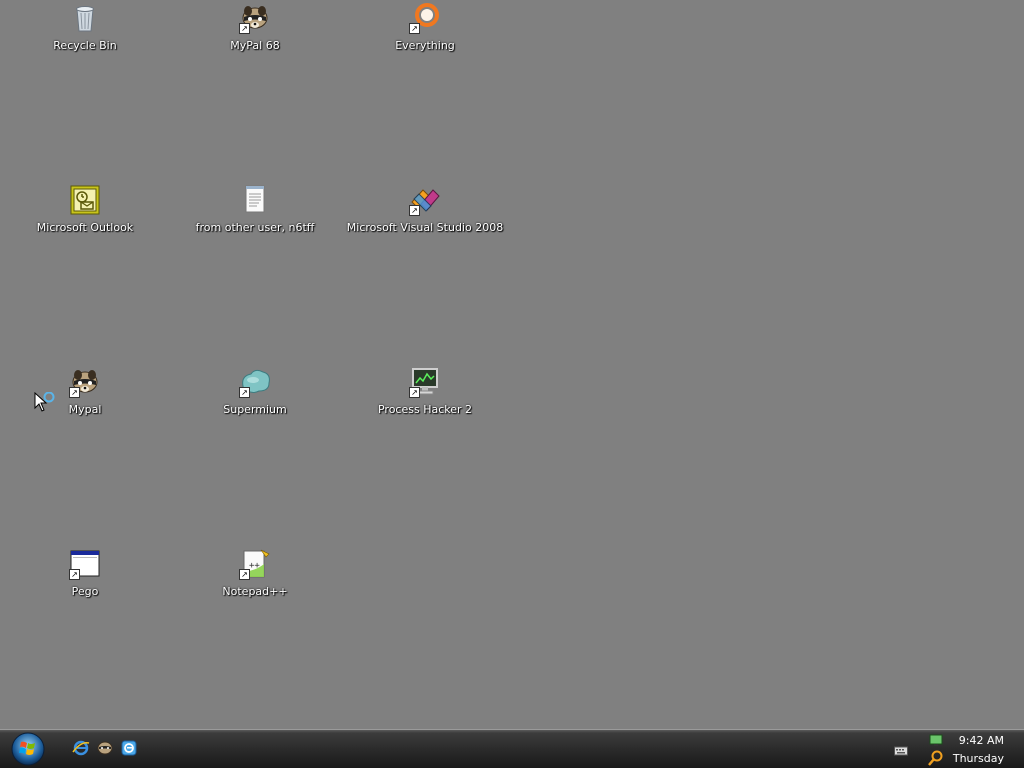  I want to click on window-app-icon: ↗, so click(85, 564).